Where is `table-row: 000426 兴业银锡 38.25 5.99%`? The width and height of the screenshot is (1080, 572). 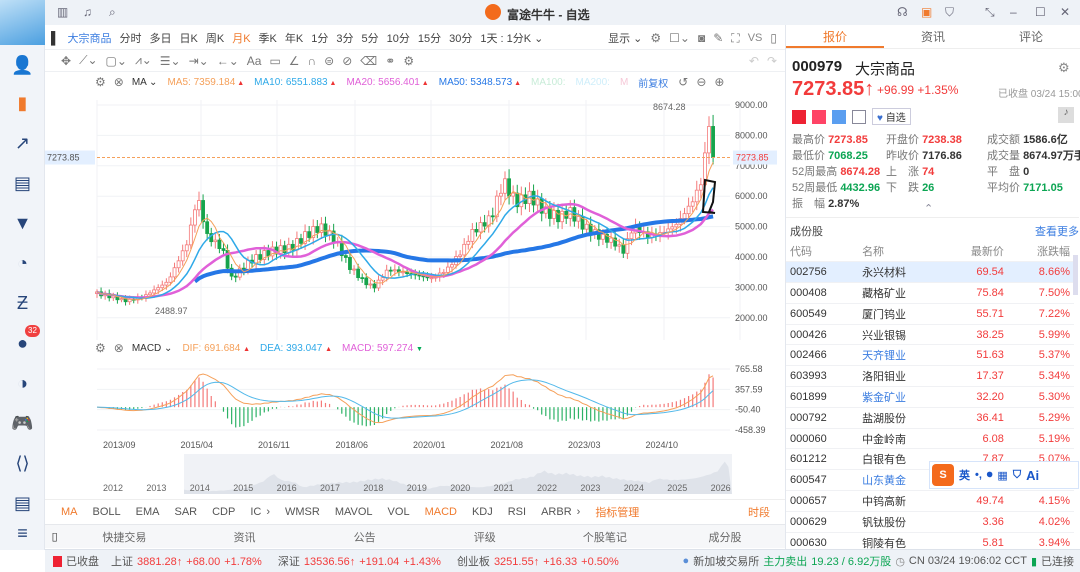
table-row: 000426 兴业银锡 38.25 5.99% is located at coordinates (930, 335).